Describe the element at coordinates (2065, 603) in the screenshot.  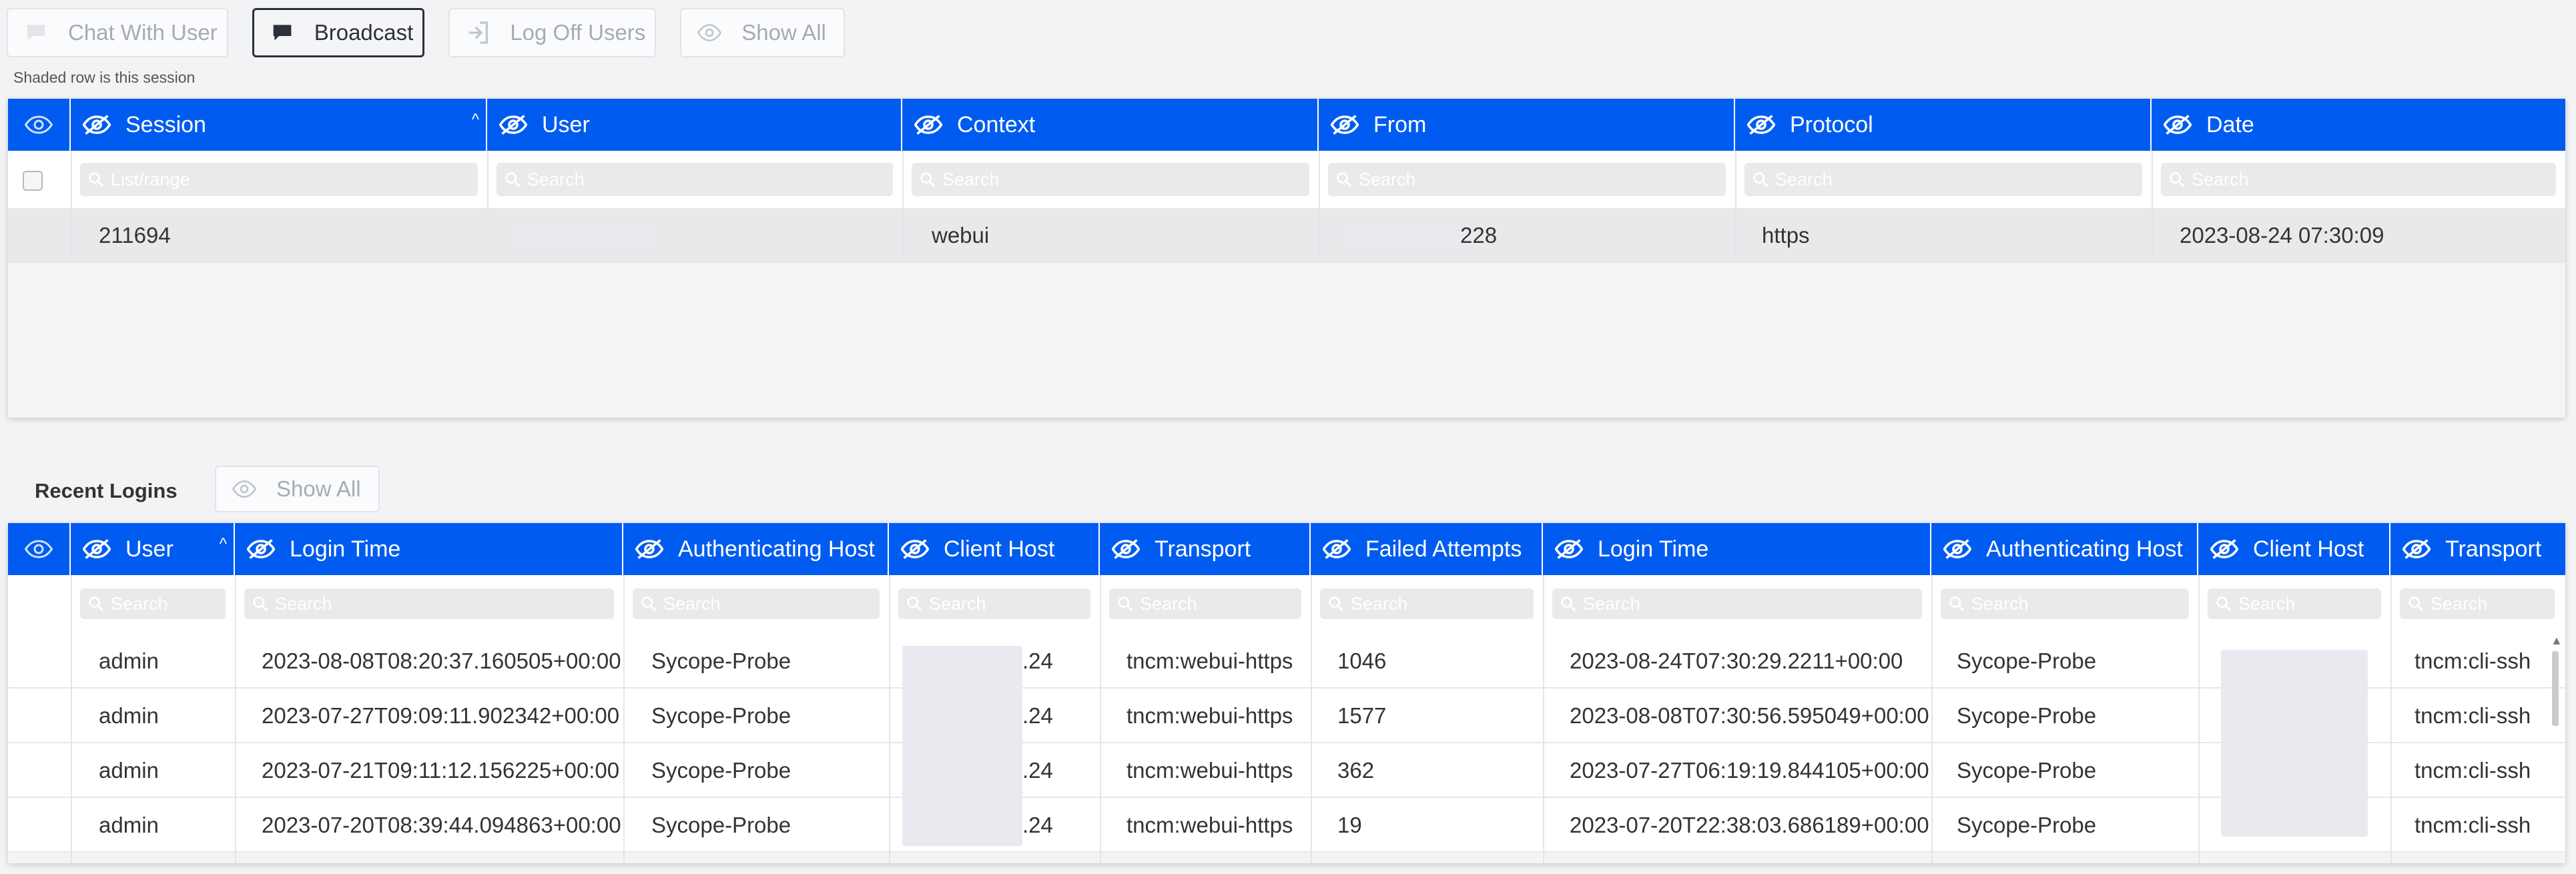
I see `authenticating-host-2-filter-input: Search` at that location.